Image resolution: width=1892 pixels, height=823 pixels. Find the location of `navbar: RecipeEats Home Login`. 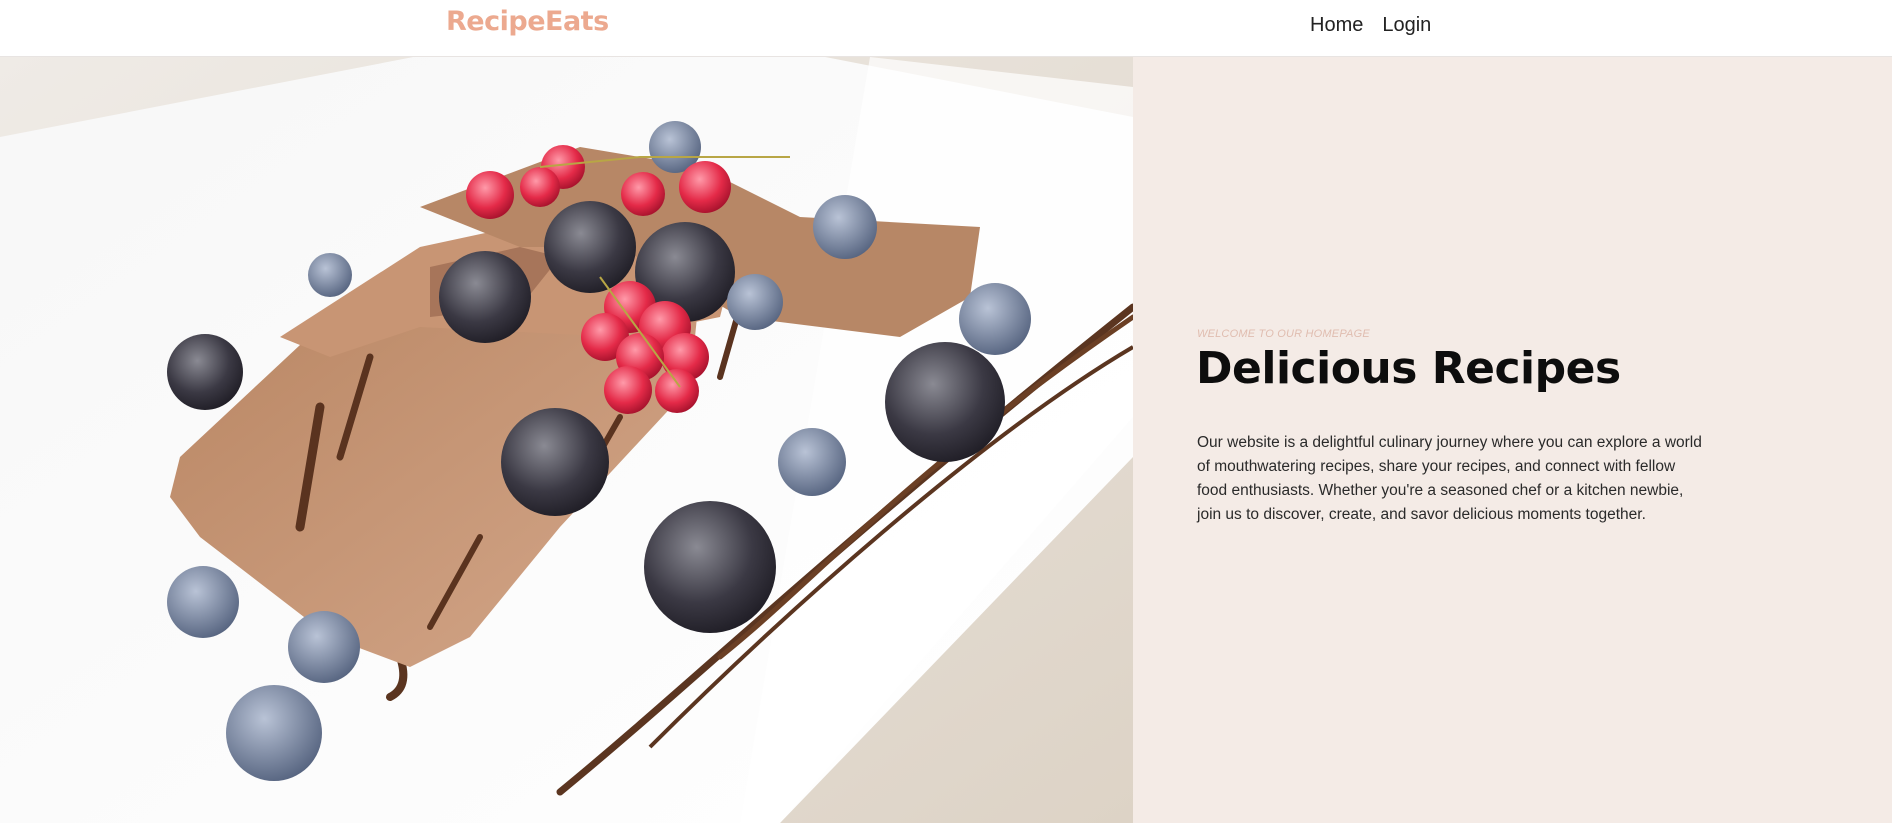

navbar: RecipeEats Home Login is located at coordinates (946, 28).